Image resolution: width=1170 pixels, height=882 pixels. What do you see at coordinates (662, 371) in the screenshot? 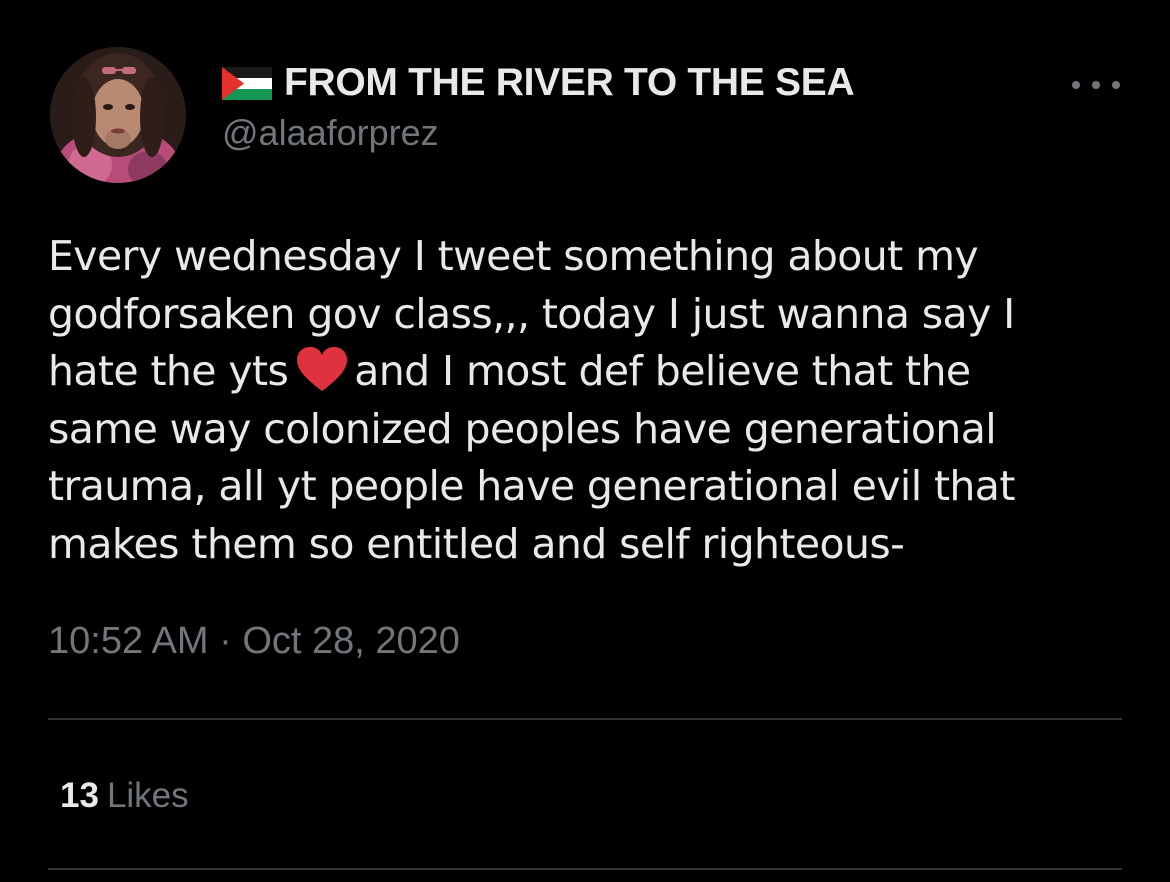
I see `tweet-text-segment: and I most def believe that the` at bounding box center [662, 371].